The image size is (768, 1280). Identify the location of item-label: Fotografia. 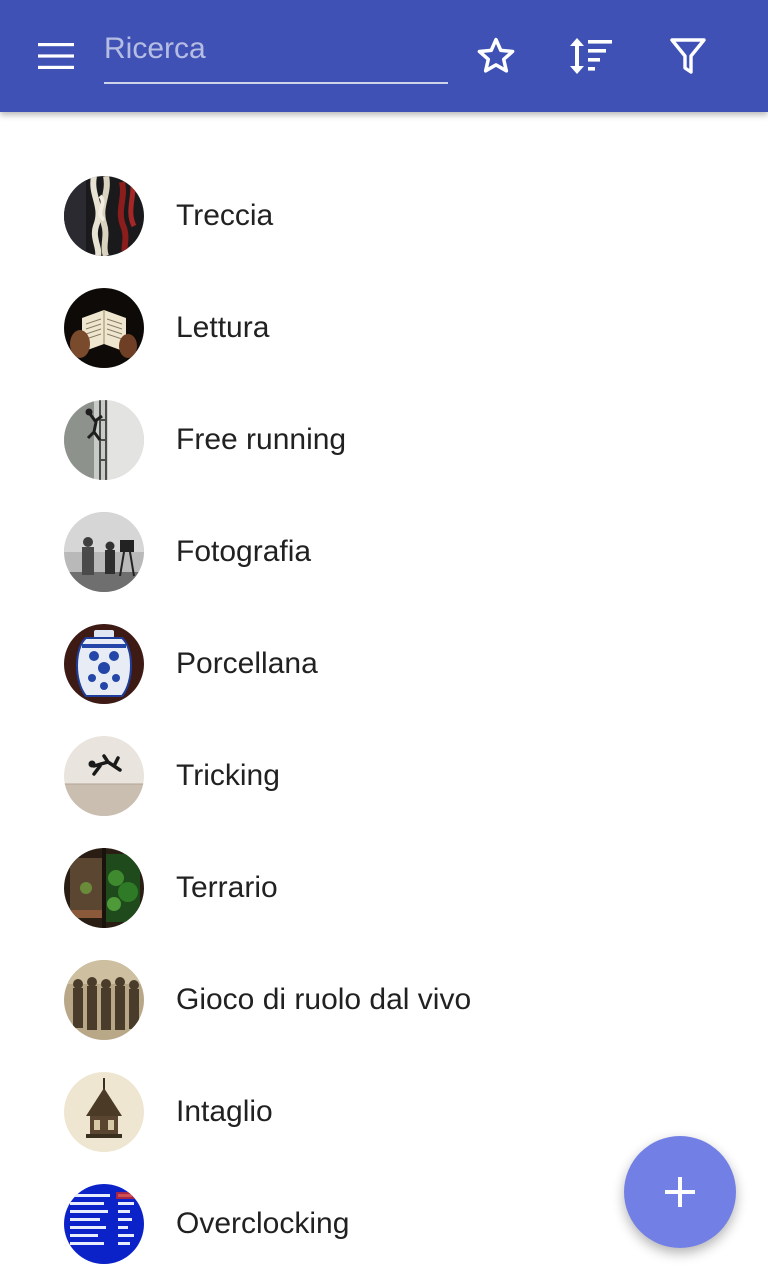
(244, 551).